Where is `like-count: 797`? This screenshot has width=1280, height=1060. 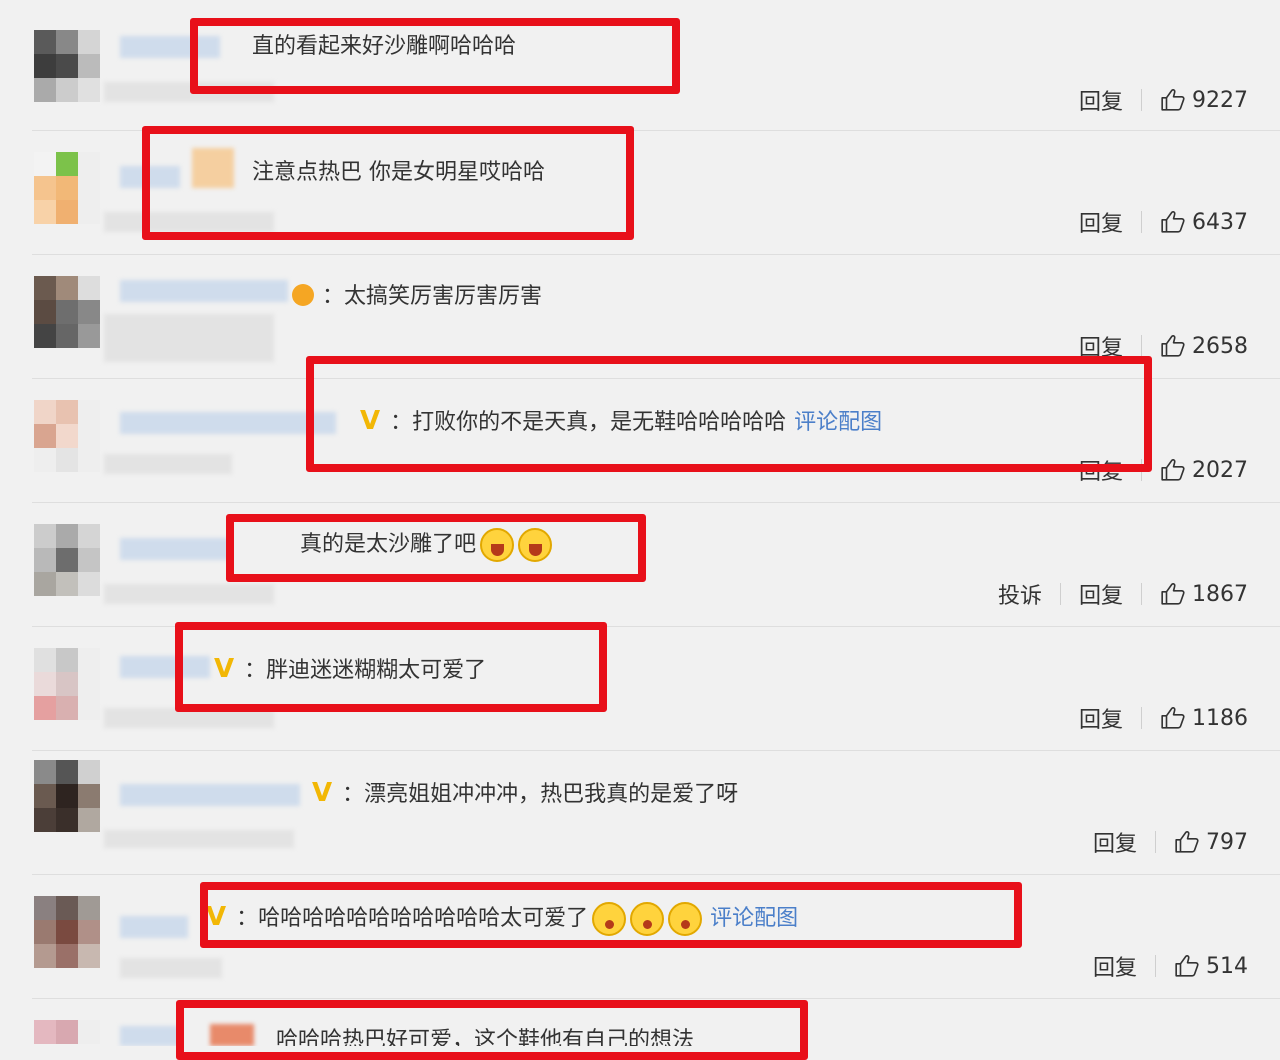
like-count: 797 is located at coordinates (1227, 842).